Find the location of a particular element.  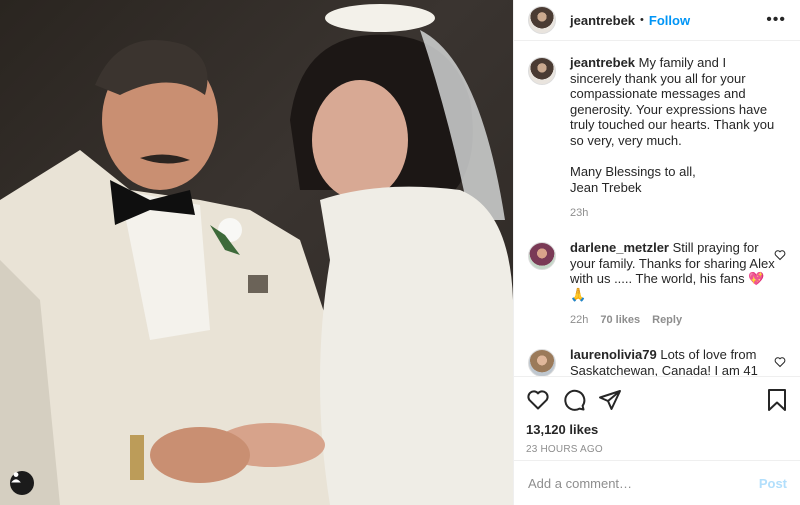

likes-count: 13,120 likes is located at coordinates (657, 429).